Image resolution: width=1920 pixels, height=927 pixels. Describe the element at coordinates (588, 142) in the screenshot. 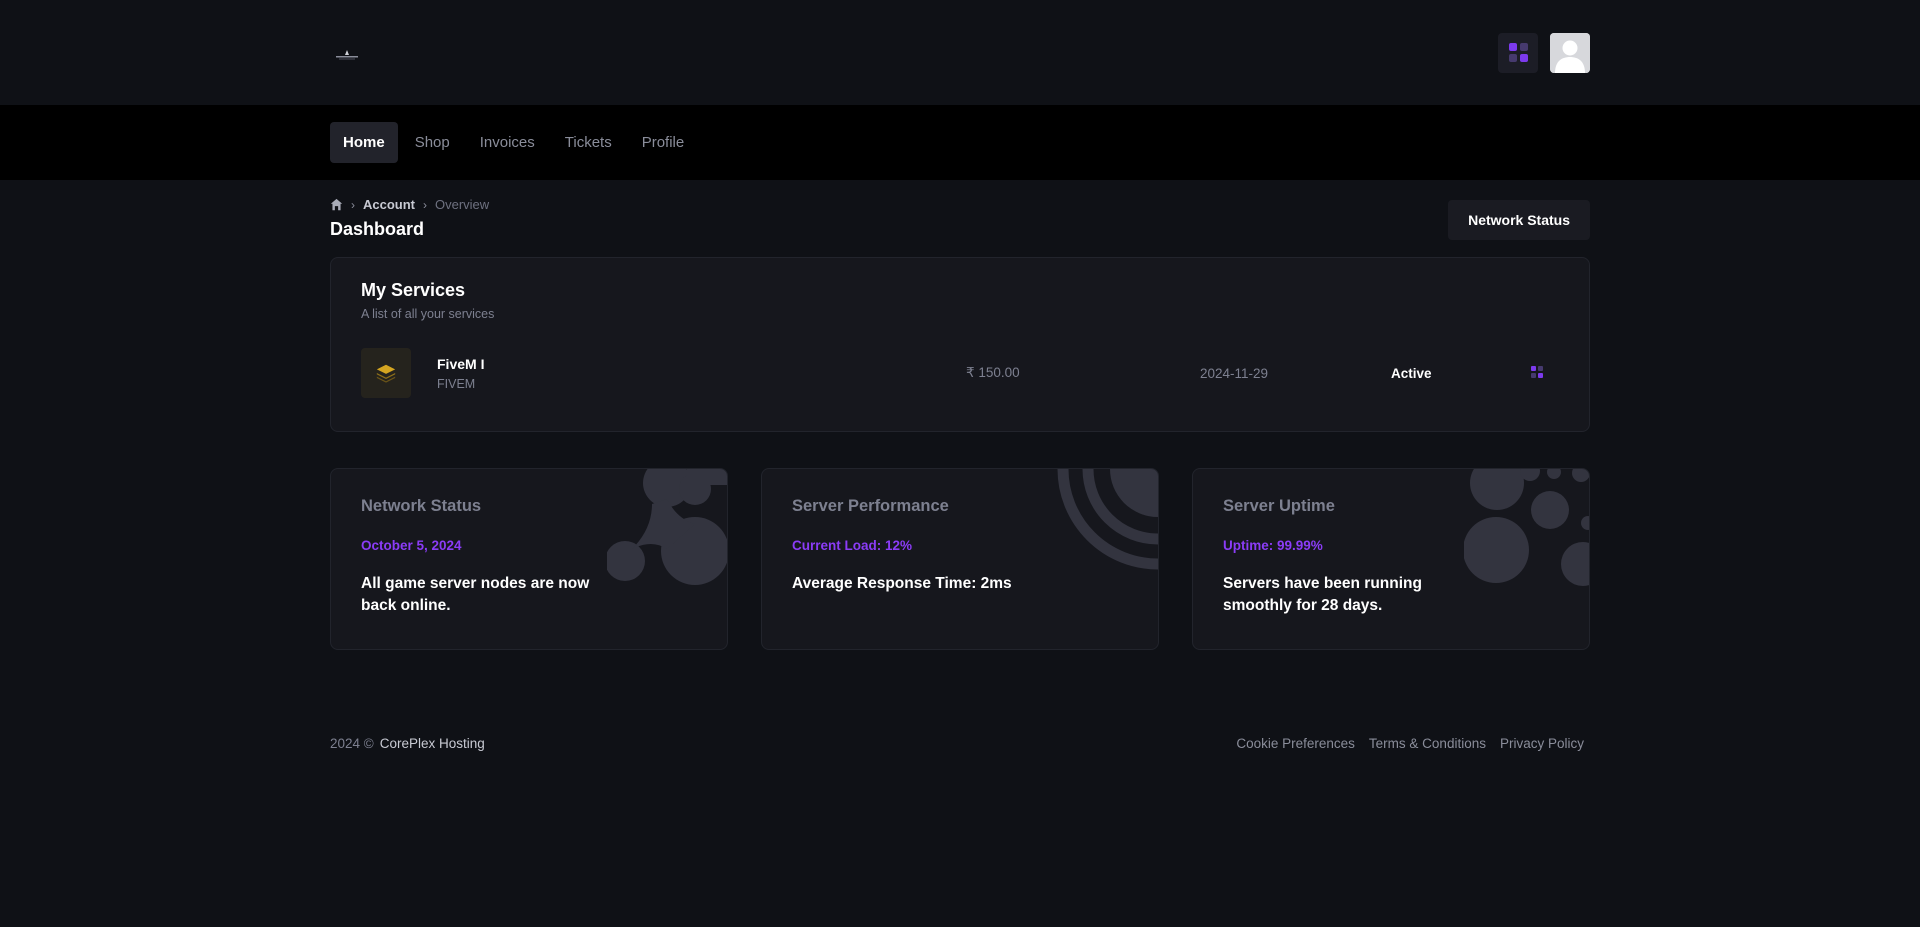

I see `nav-item-tickets: Tickets` at that location.